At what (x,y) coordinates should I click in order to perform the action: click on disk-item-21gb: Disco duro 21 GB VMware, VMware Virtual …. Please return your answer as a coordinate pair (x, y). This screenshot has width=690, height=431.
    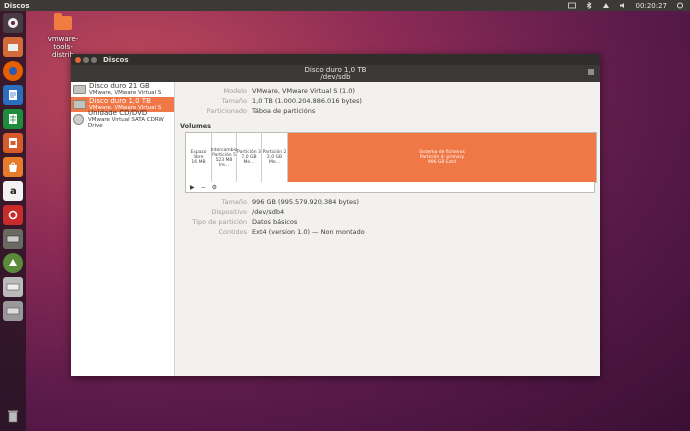
    Looking at the image, I should click on (122, 89).